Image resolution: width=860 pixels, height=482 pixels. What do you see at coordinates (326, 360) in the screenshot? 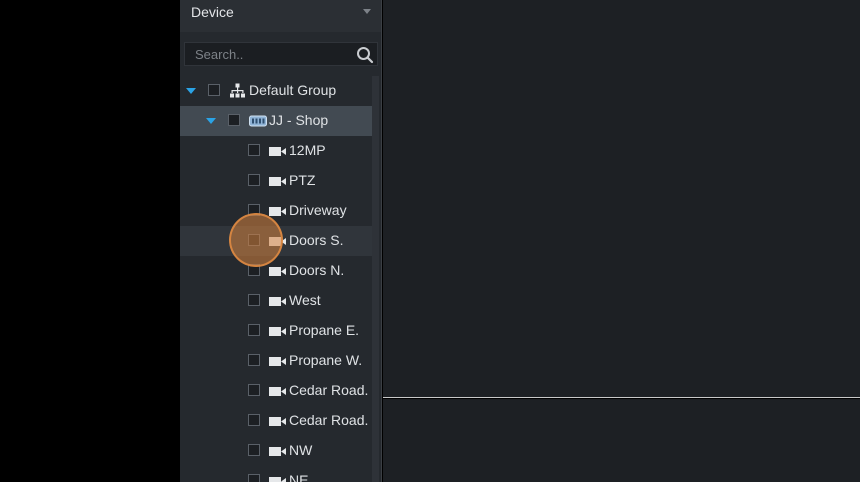
I see `camera-label: Propane W.` at bounding box center [326, 360].